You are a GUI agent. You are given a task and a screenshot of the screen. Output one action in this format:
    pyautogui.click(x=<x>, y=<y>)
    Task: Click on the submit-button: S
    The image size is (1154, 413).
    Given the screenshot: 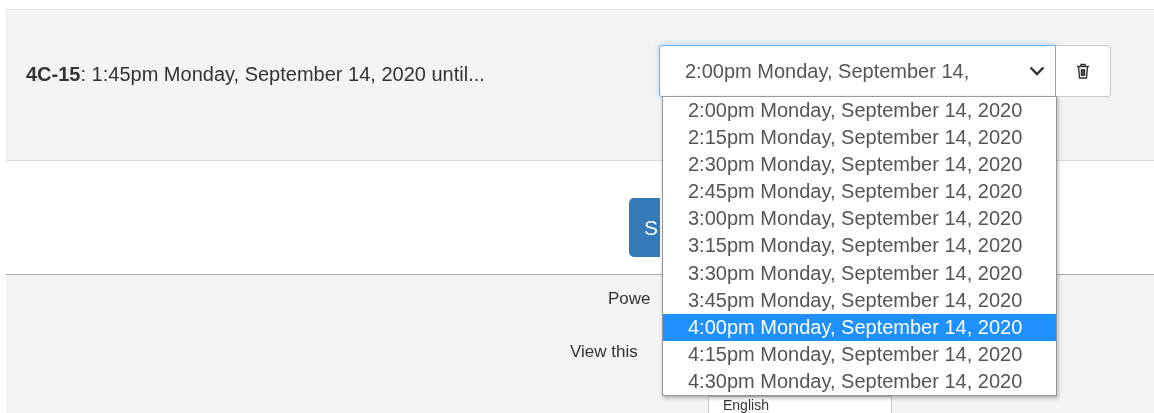 What is the action you would take?
    pyautogui.click(x=644, y=227)
    